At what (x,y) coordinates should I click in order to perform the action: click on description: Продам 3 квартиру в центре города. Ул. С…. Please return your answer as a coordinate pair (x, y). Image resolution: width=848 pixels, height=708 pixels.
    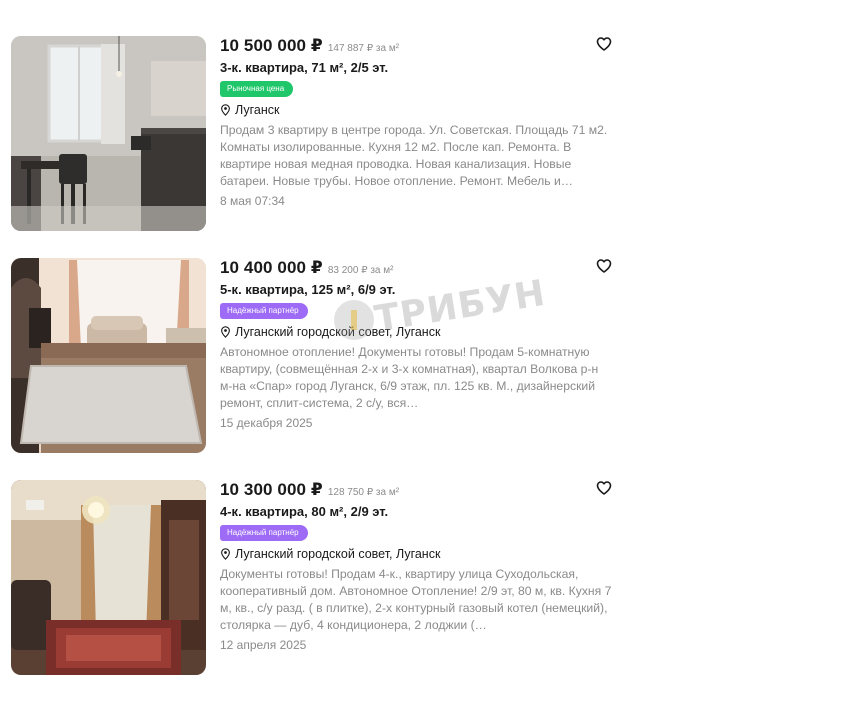
    Looking at the image, I should click on (414, 155).